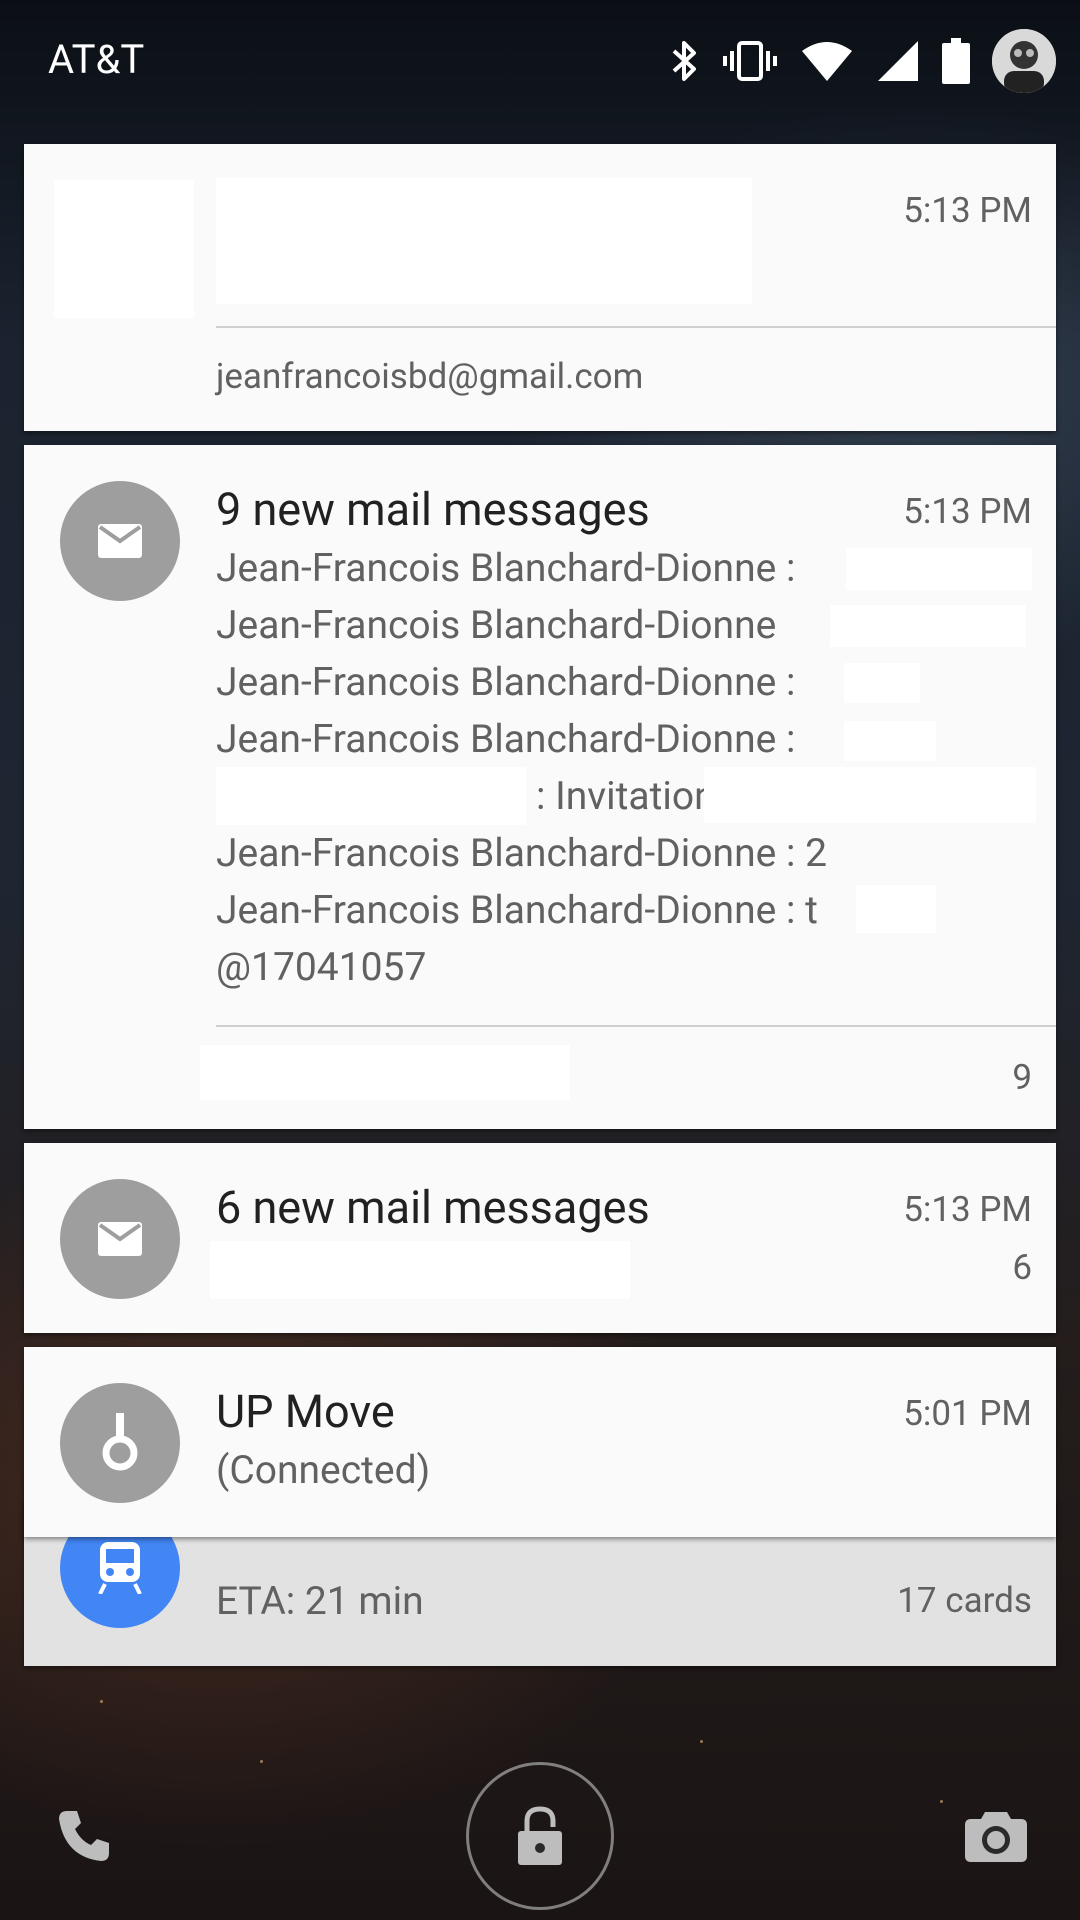 The image size is (1080, 1920). What do you see at coordinates (1022, 1077) in the screenshot?
I see `message-count: 9` at bounding box center [1022, 1077].